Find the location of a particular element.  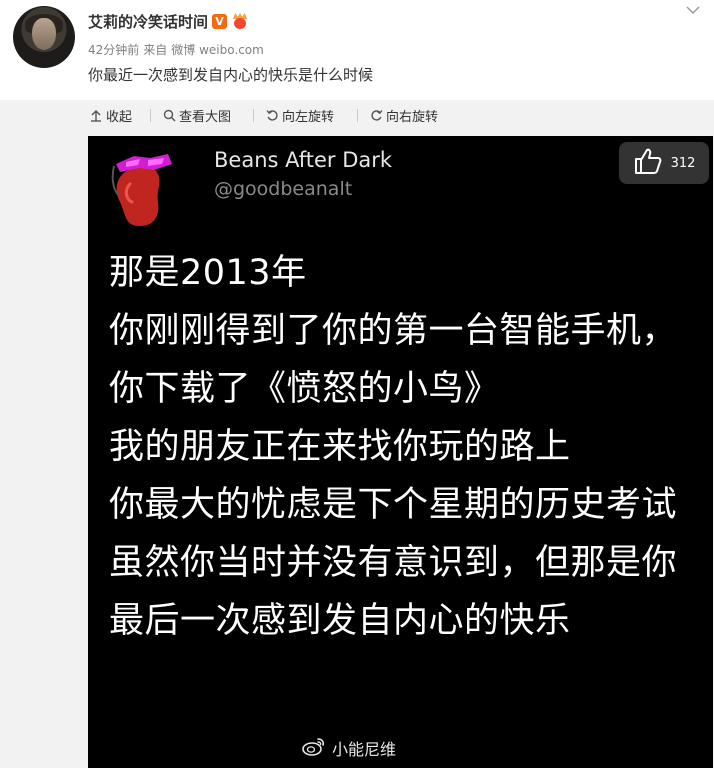

avatar-face is located at coordinates (44, 34).